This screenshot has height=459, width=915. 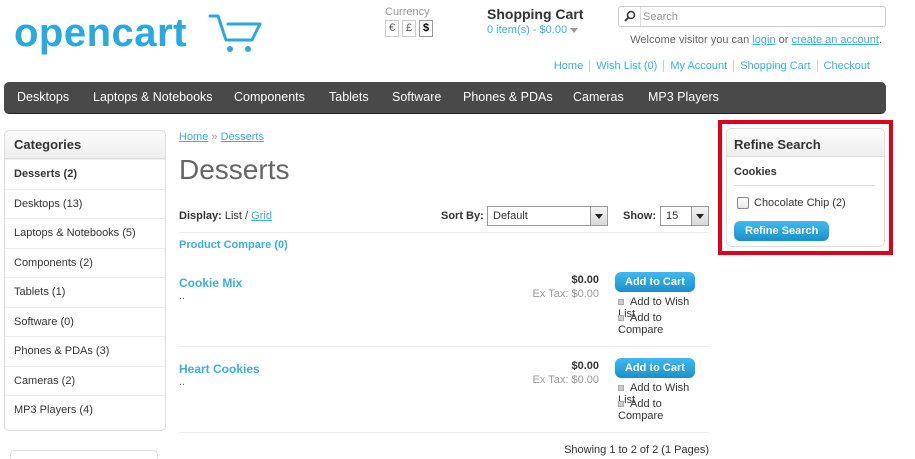 I want to click on page-title: Desserts, so click(x=234, y=169).